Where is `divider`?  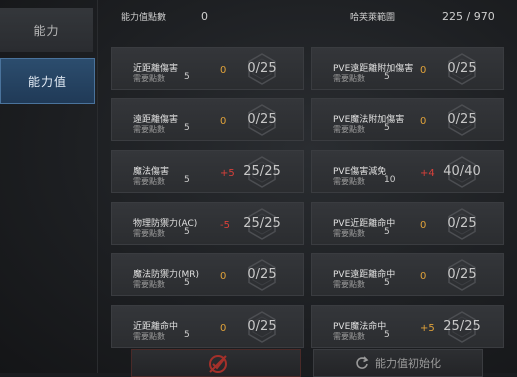
divider is located at coordinates (97, 186).